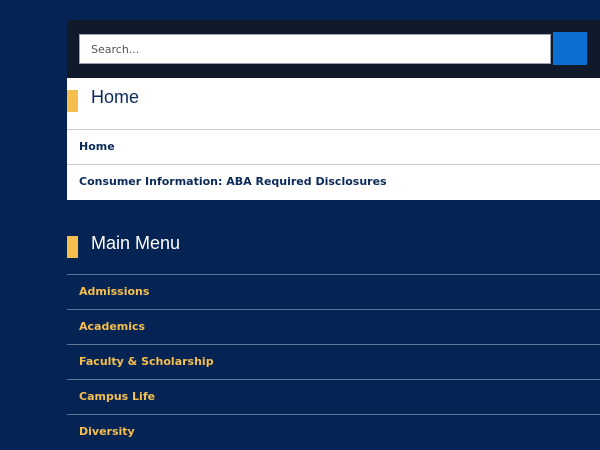  Describe the element at coordinates (315, 49) in the screenshot. I see `search-input` at that location.